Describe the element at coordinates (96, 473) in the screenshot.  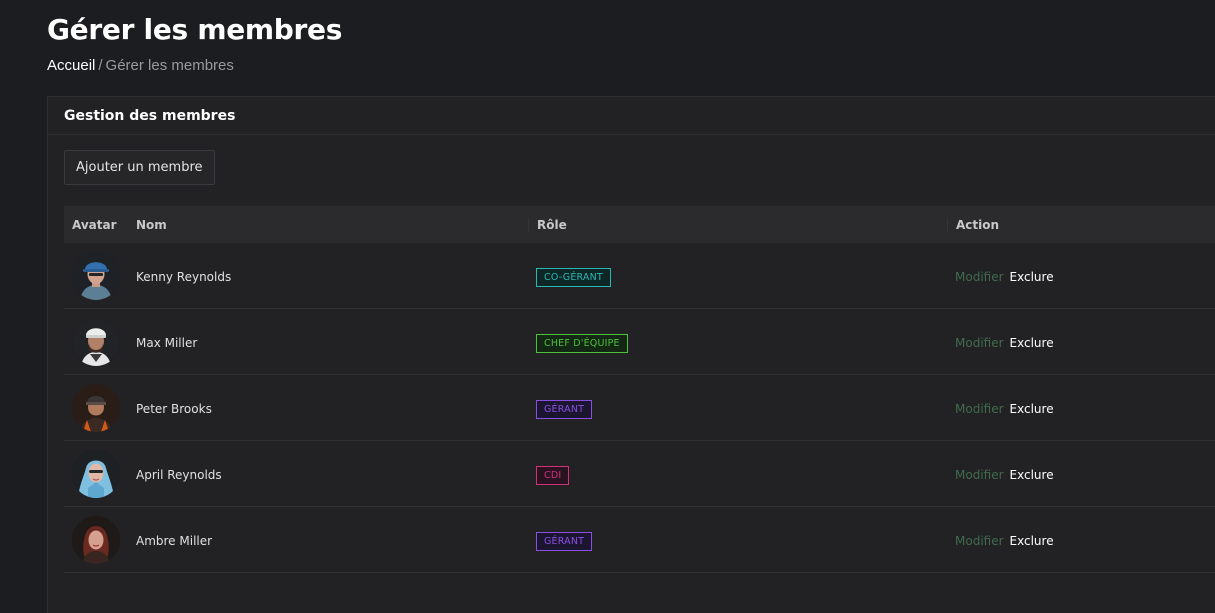
I see `avatar-blue-hood-icon` at that location.